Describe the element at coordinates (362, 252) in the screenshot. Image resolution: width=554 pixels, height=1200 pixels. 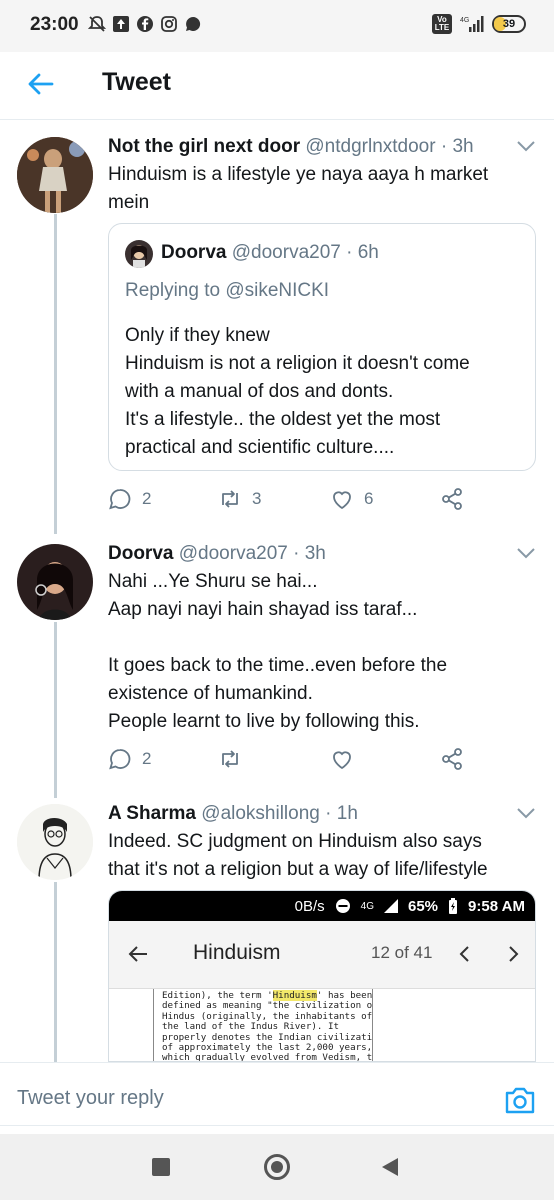
I see `timestamp: · 6h` at that location.